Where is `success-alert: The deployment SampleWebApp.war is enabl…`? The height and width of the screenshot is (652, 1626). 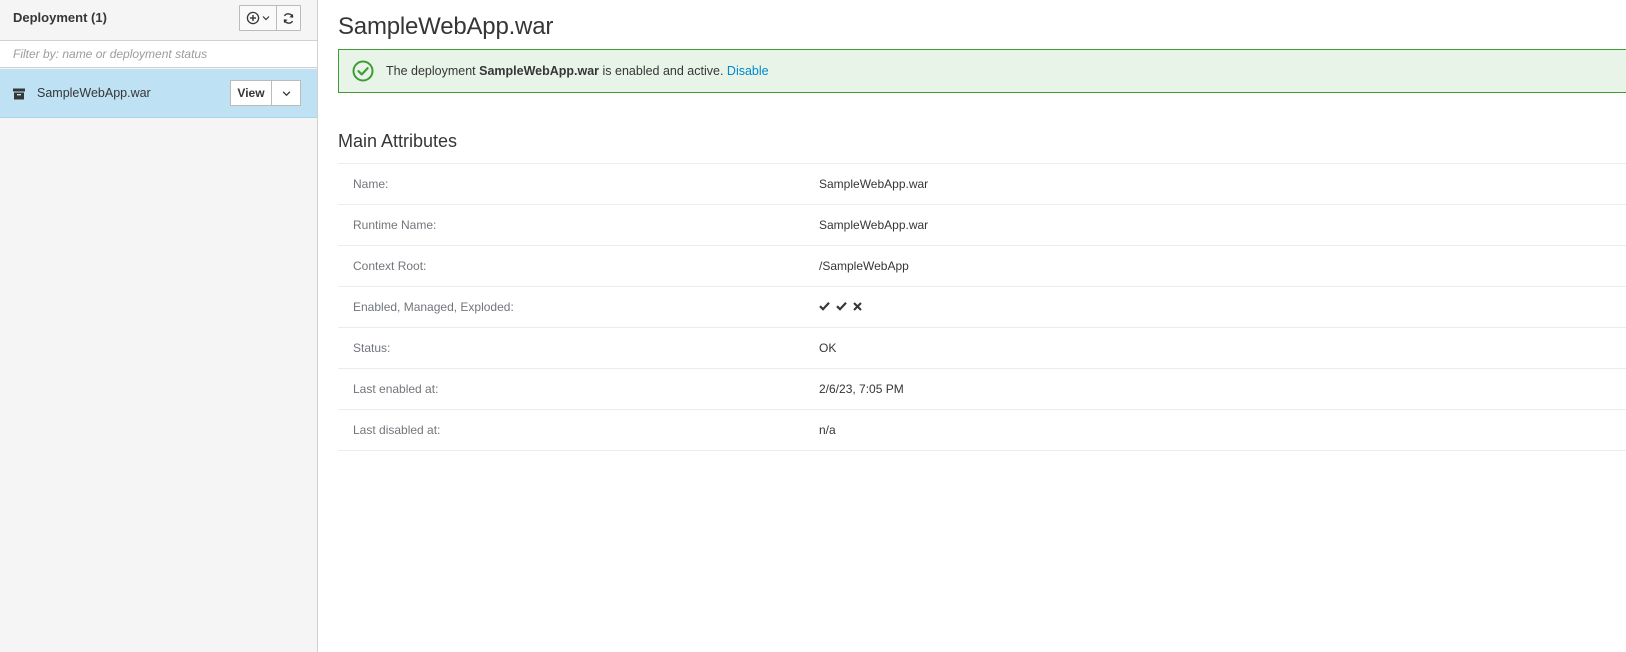 success-alert: The deployment SampleWebApp.war is enabl… is located at coordinates (982, 71).